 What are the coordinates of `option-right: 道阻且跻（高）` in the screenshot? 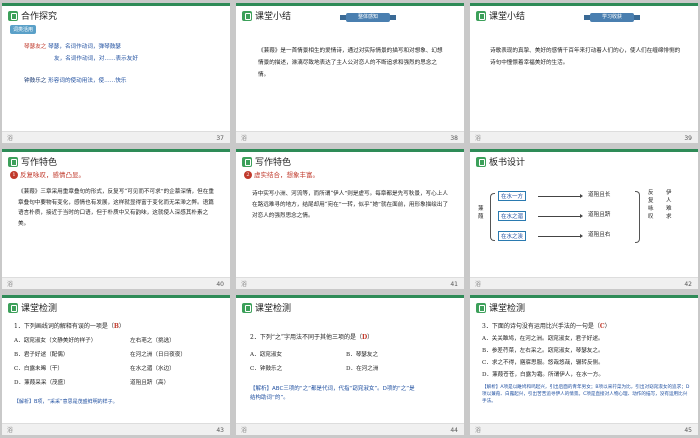 It's located at (150, 383).